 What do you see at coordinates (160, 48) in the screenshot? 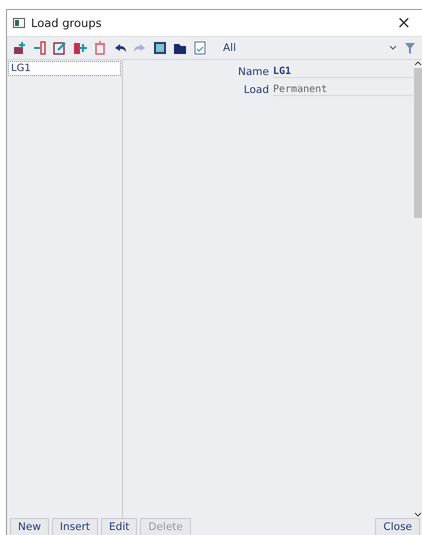
I see `table-icon` at bounding box center [160, 48].